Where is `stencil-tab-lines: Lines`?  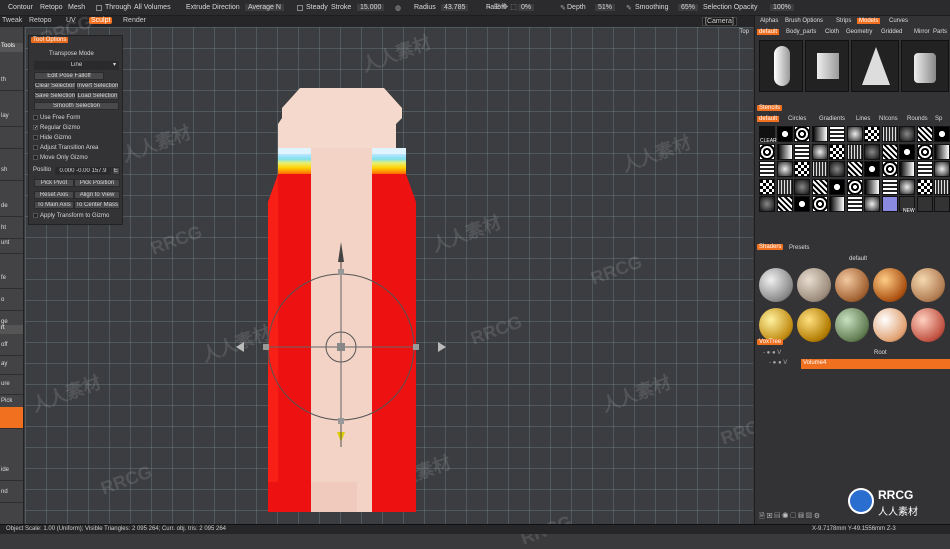 stencil-tab-lines: Lines is located at coordinates (863, 119).